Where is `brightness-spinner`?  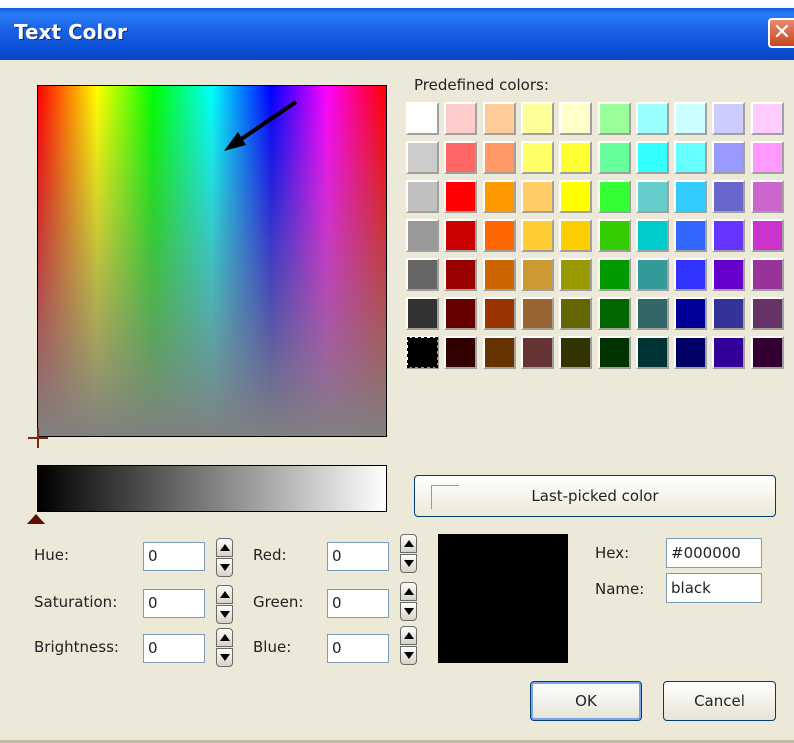
brightness-spinner is located at coordinates (224, 648).